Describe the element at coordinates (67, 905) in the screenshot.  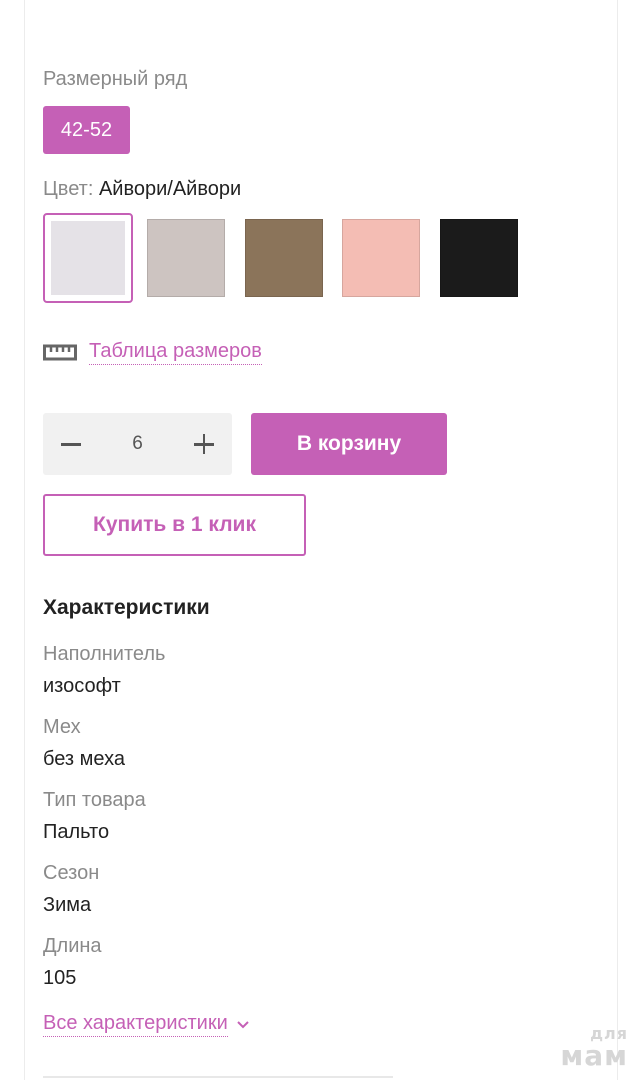
I see `spec-value: Зима` at that location.